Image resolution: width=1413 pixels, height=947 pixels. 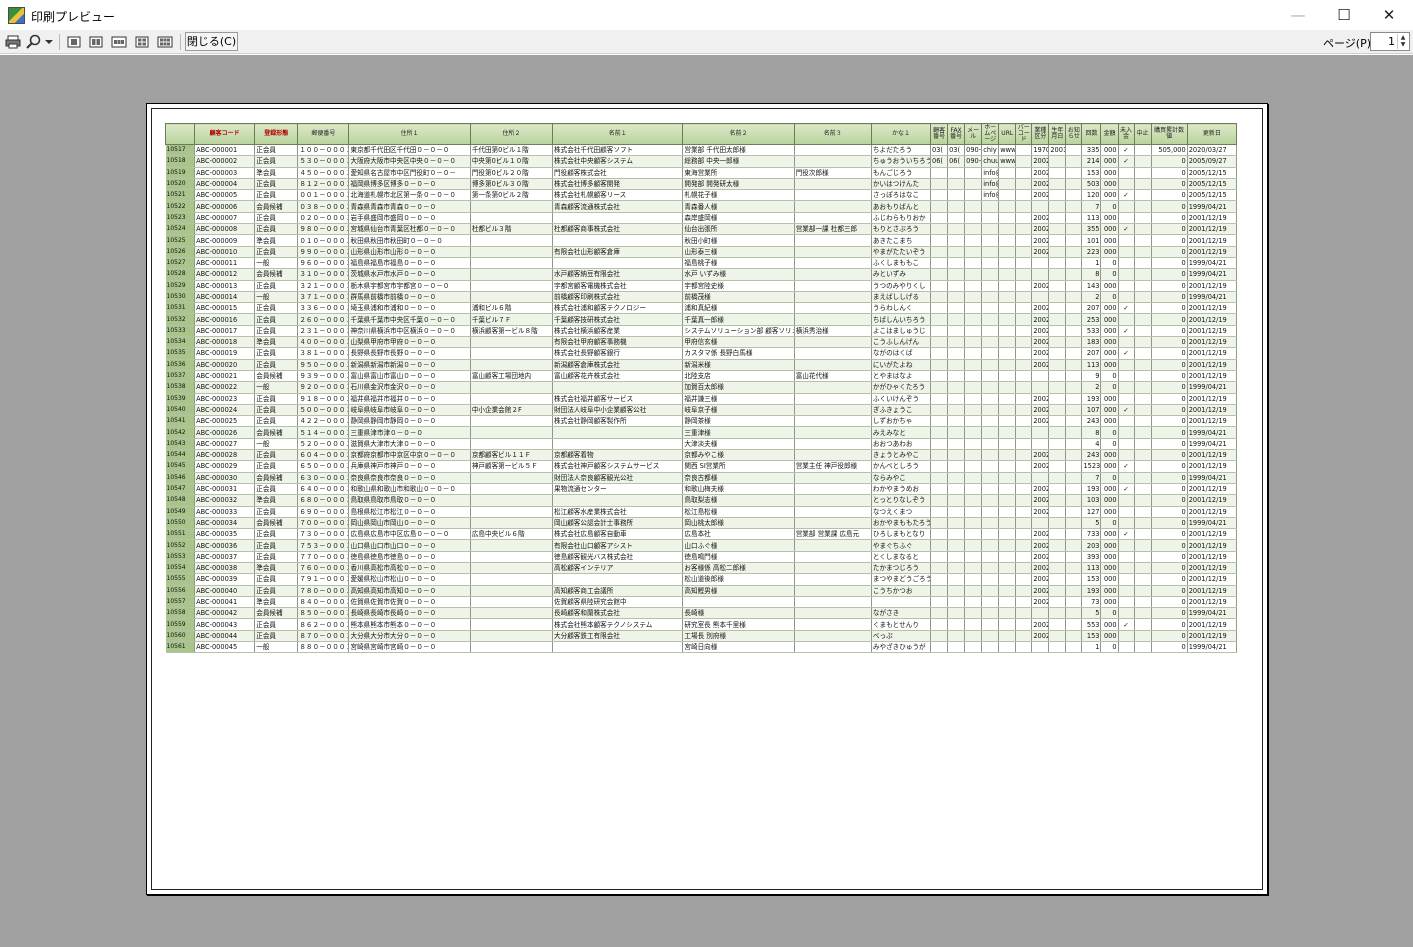 I want to click on table-cell: 宮城県仙台市青葉区杜都０－０－０, so click(x=409, y=229).